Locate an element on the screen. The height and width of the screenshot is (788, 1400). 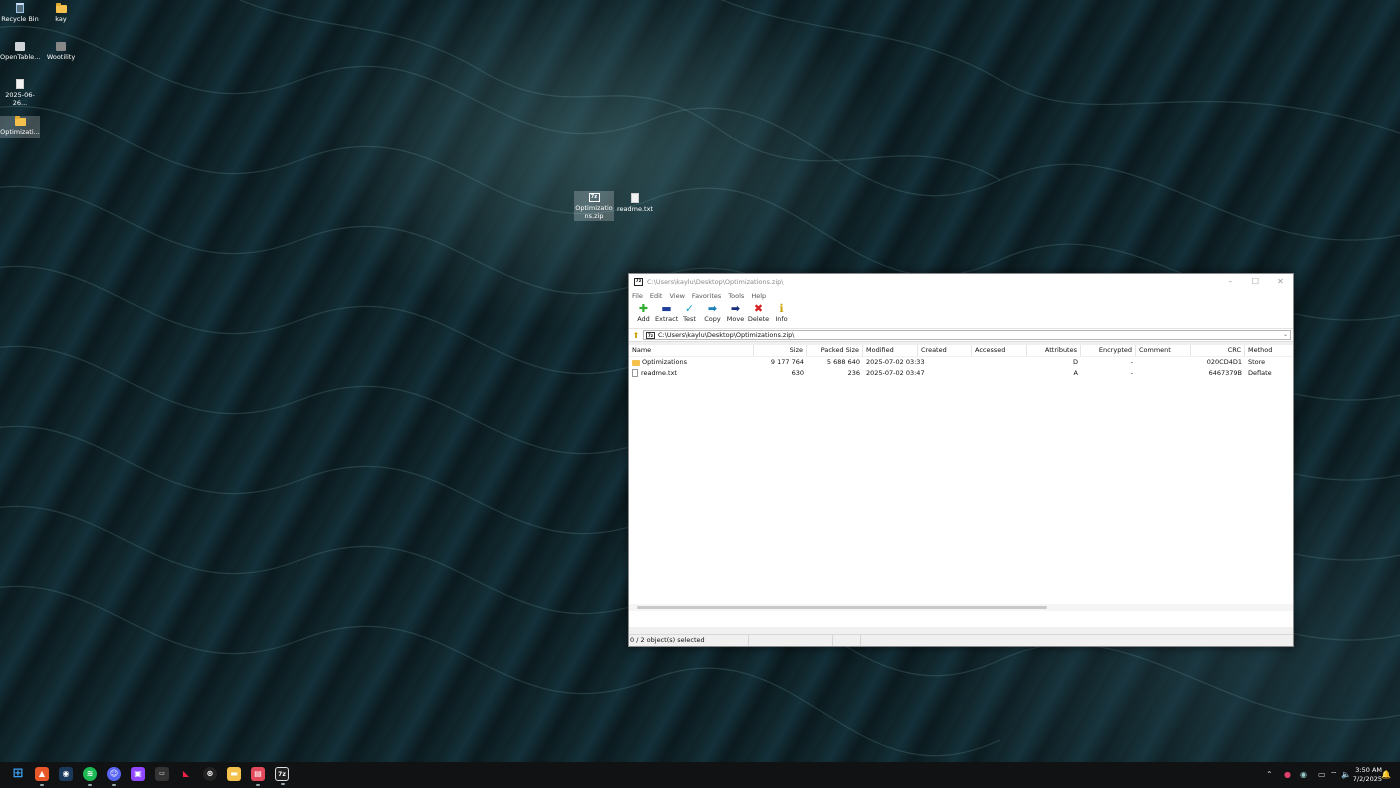
status-cell is located at coordinates (861, 640).